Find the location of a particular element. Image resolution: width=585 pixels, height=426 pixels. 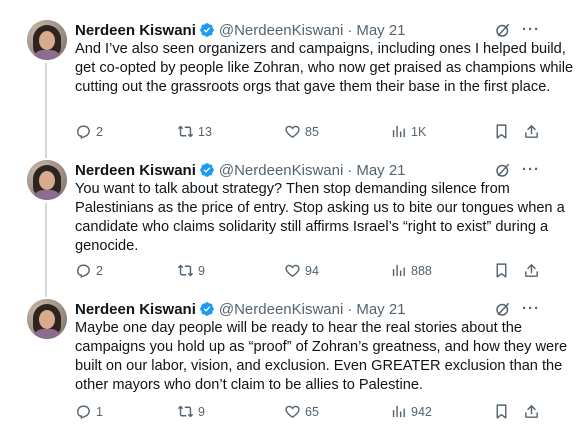

views-button: 1K is located at coordinates (408, 131).